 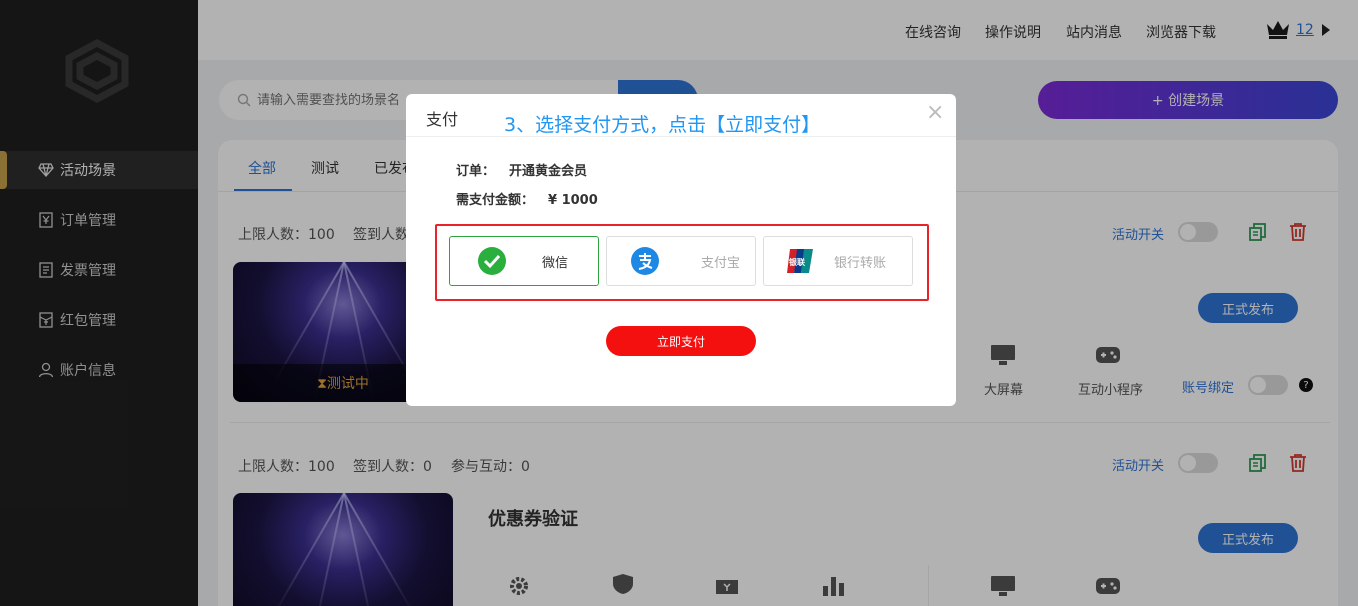 I want to click on pay-option-wechat: 微信, so click(x=524, y=261).